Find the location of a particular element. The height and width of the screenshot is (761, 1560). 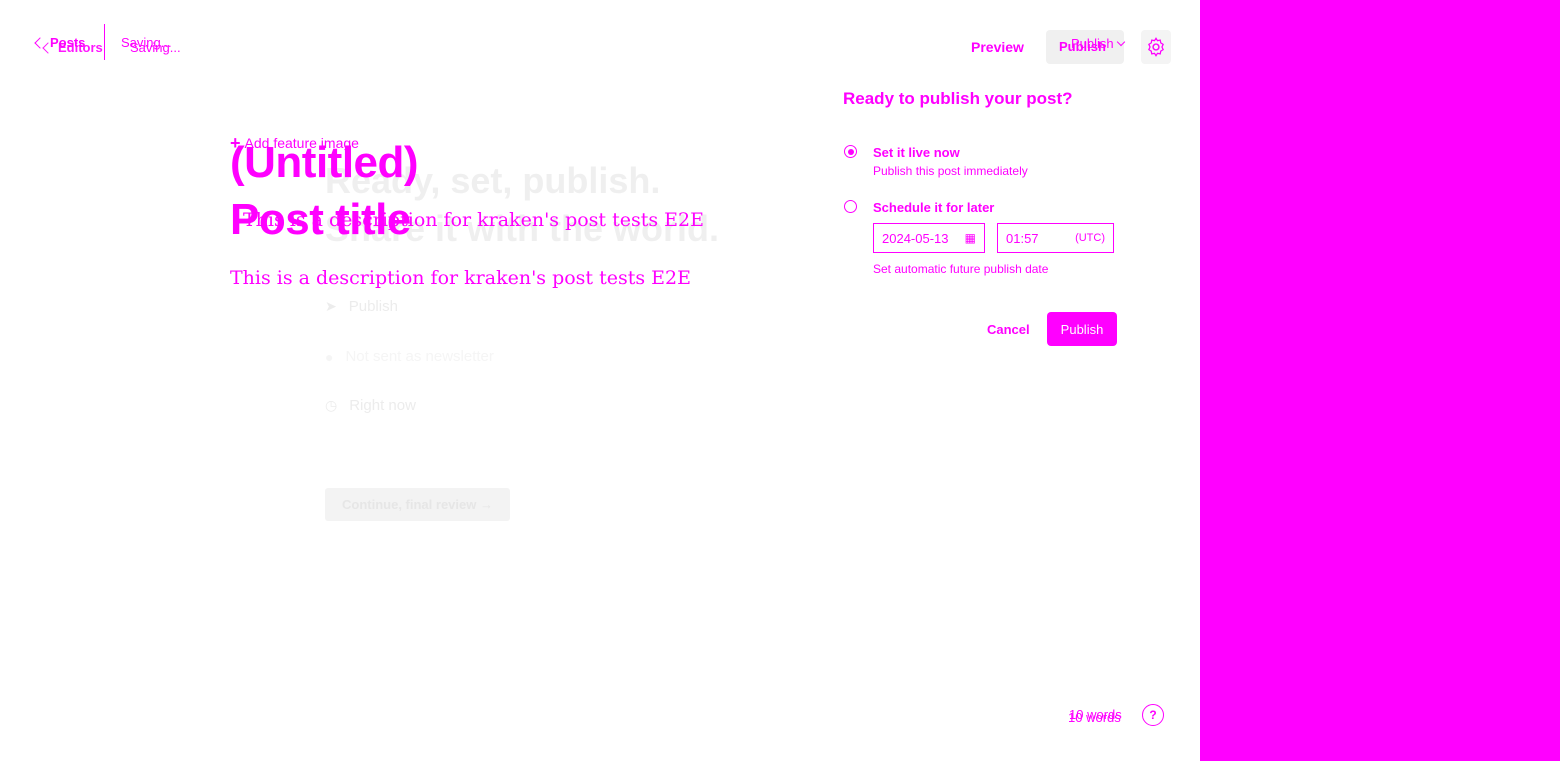

publish-panel-title: Ready to publish your post? is located at coordinates (958, 98).